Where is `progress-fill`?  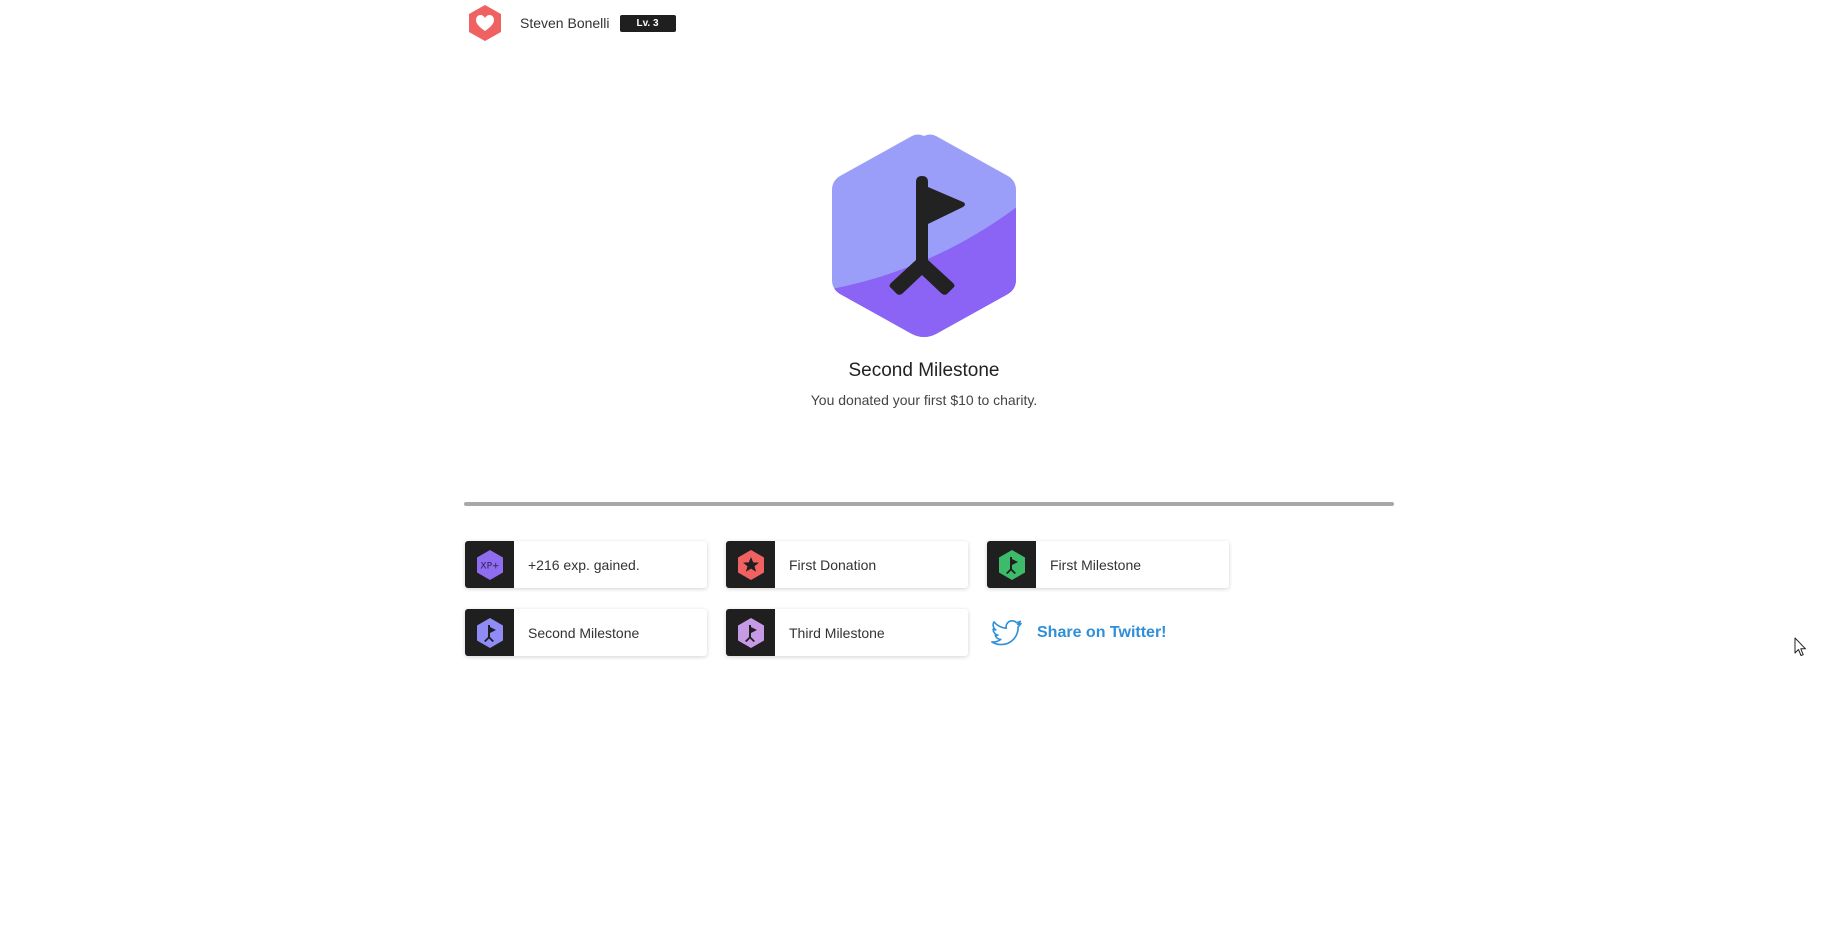
progress-fill is located at coordinates (929, 504).